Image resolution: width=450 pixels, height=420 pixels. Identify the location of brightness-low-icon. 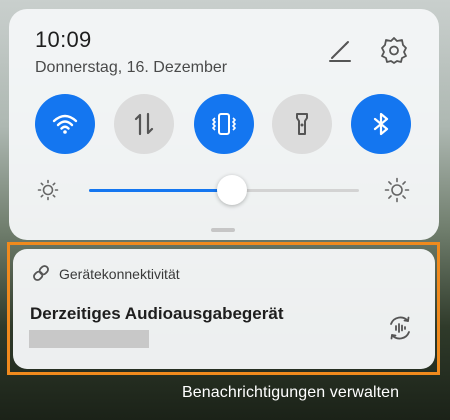
(48, 190).